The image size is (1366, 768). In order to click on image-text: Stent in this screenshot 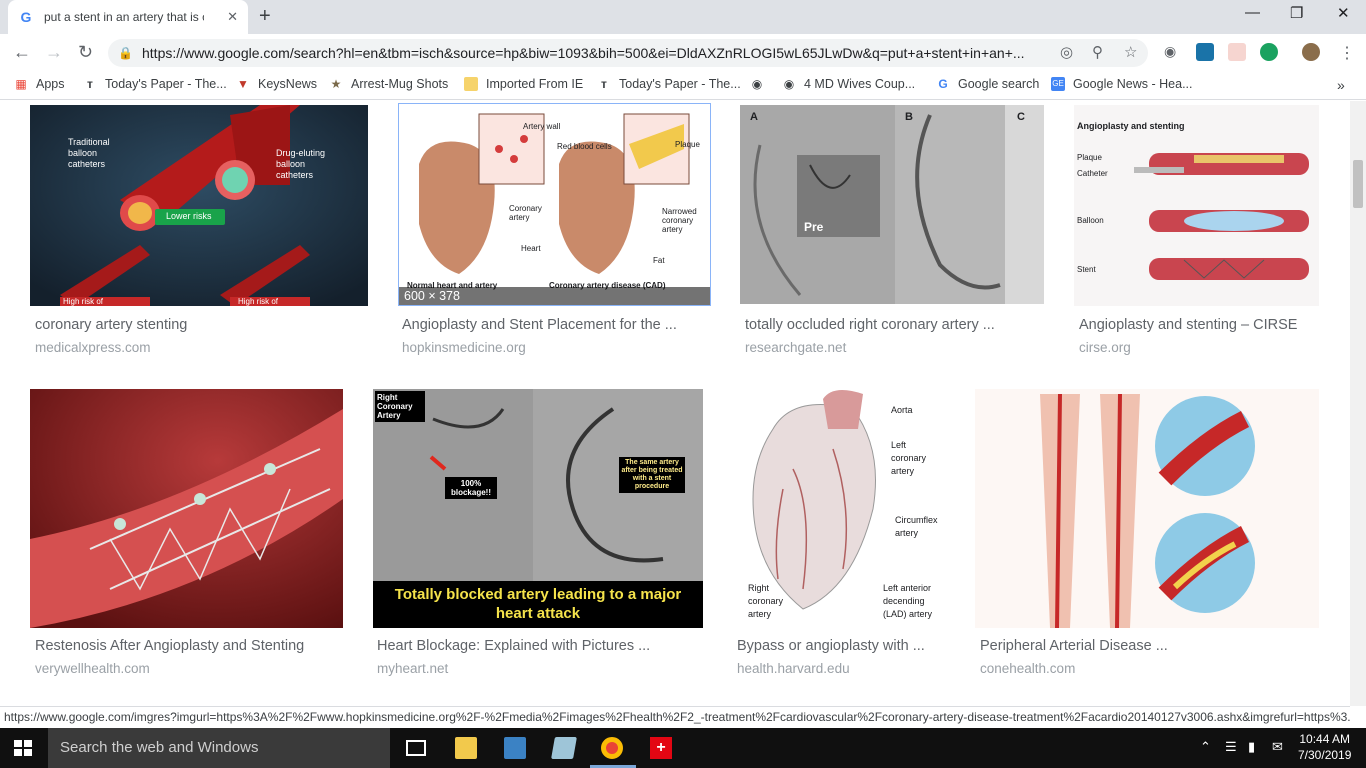, I will do `click(1086, 269)`.